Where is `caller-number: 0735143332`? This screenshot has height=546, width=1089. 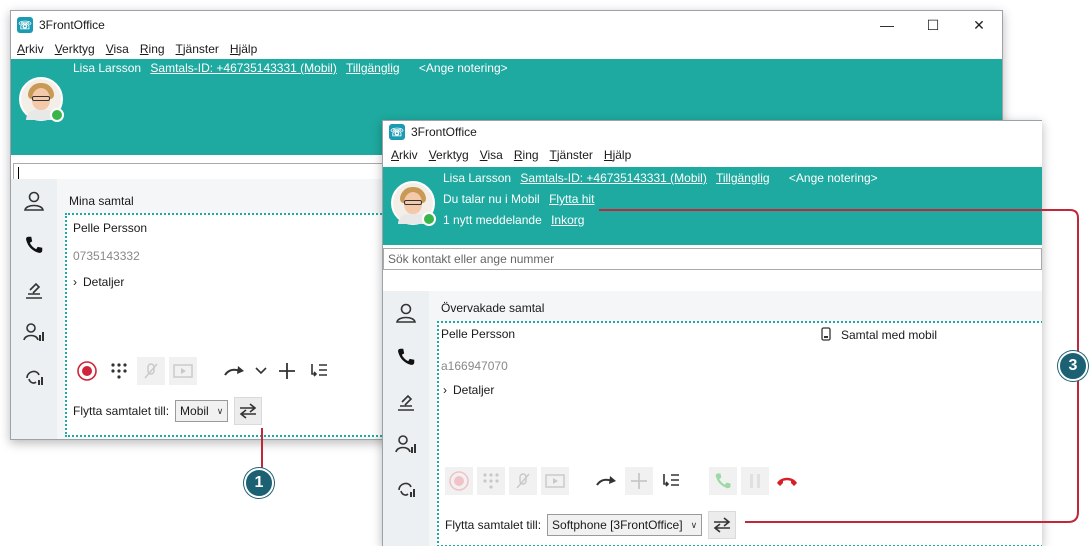
caller-number: 0735143332 is located at coordinates (106, 256).